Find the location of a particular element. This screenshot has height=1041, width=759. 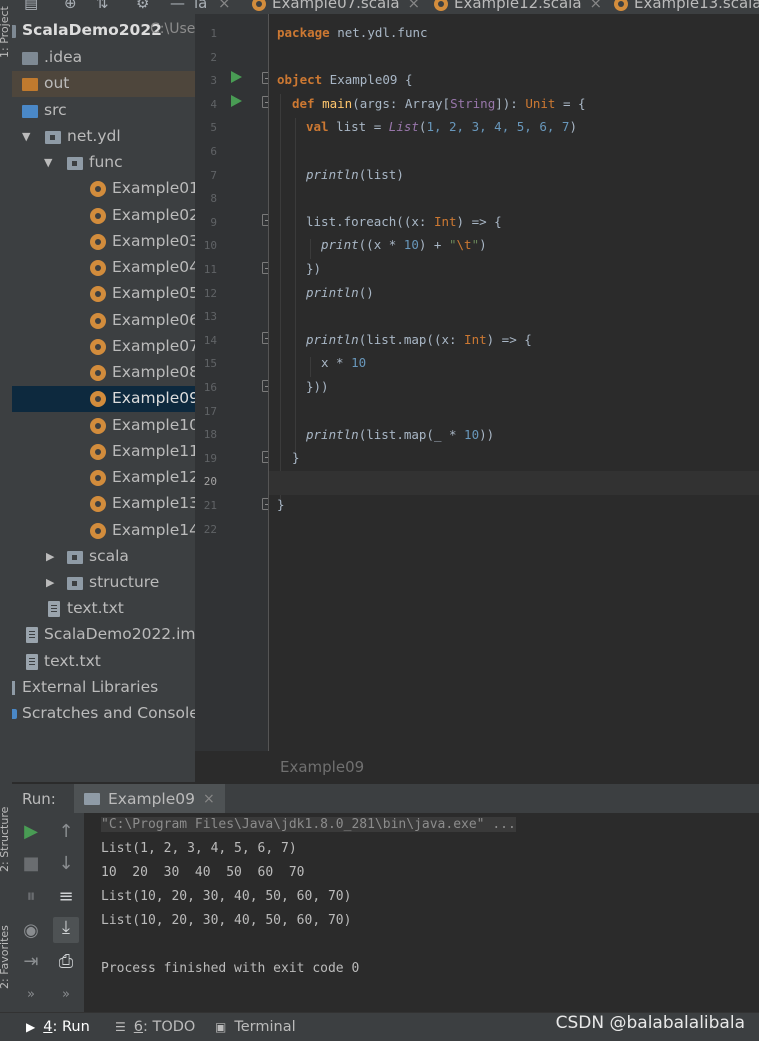

tab-partial: la is located at coordinates (200, 6).